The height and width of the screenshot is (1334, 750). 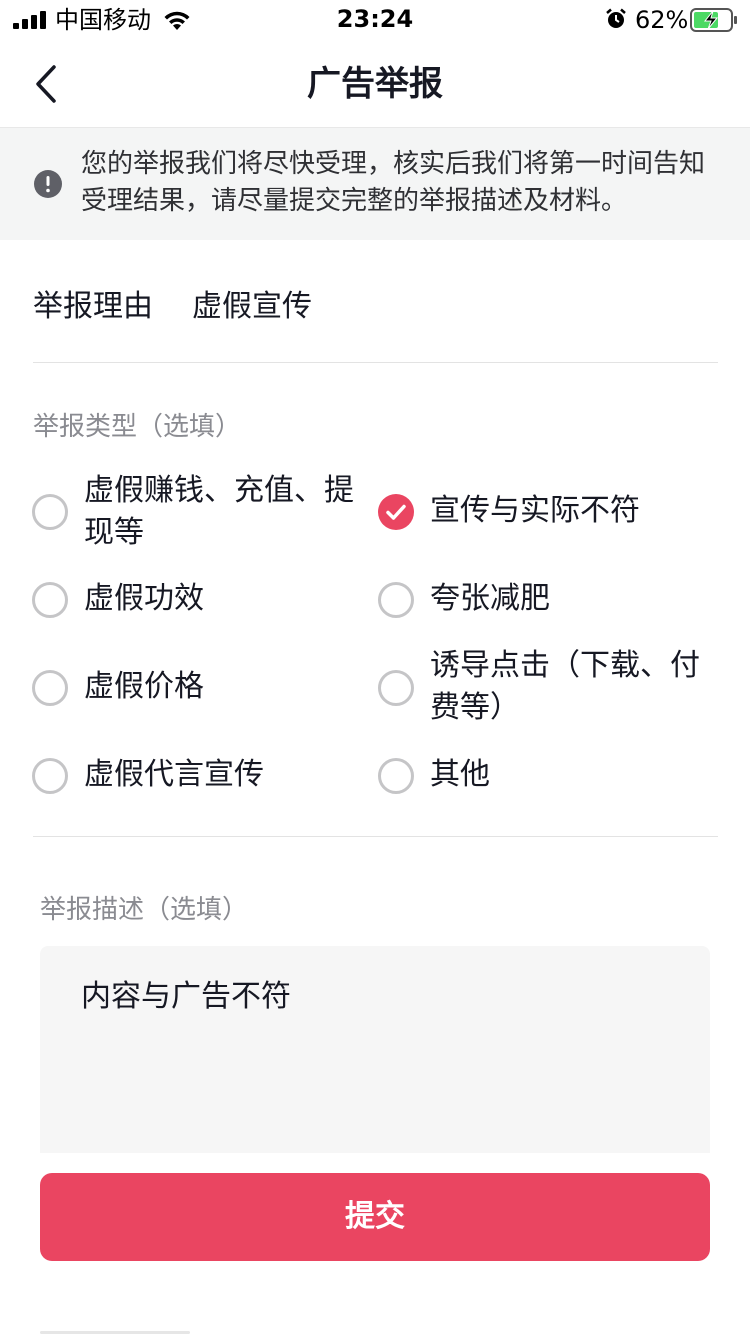 I want to click on page-title: 广告举报, so click(x=375, y=84).